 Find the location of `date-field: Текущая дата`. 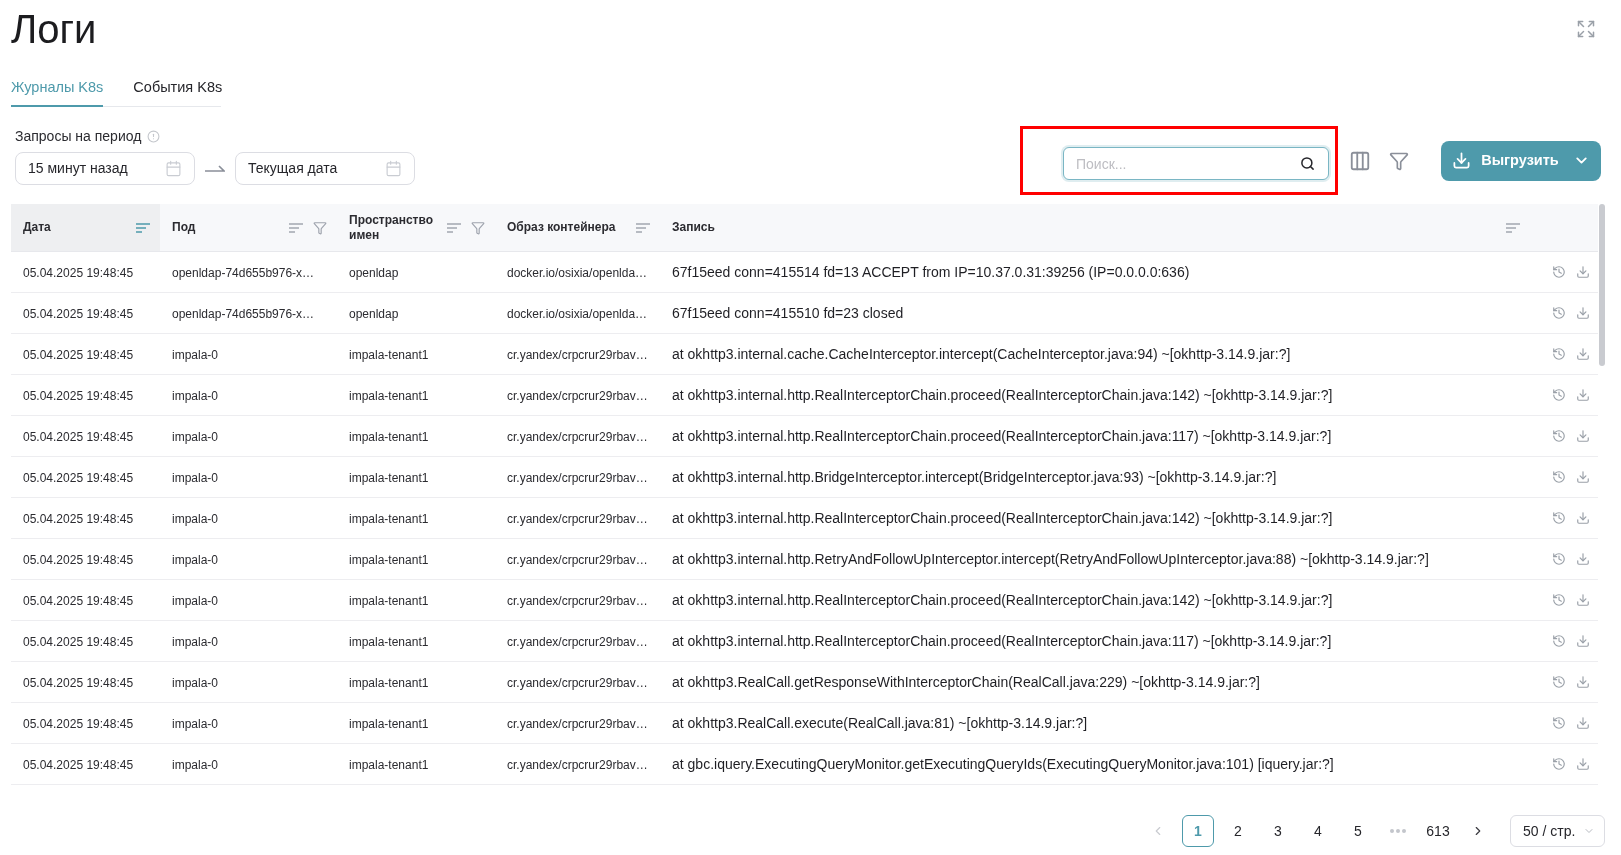

date-field: Текущая дата is located at coordinates (325, 168).